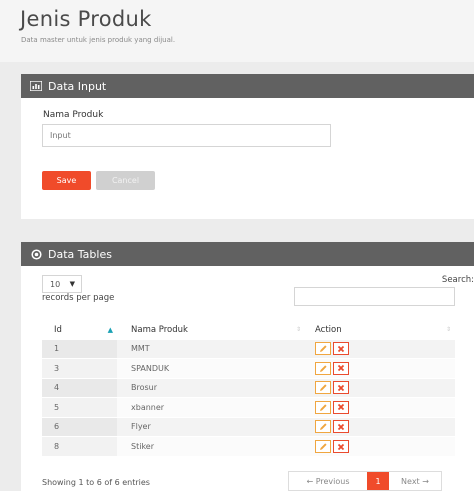  I want to click on page-1-button: 1, so click(378, 481).